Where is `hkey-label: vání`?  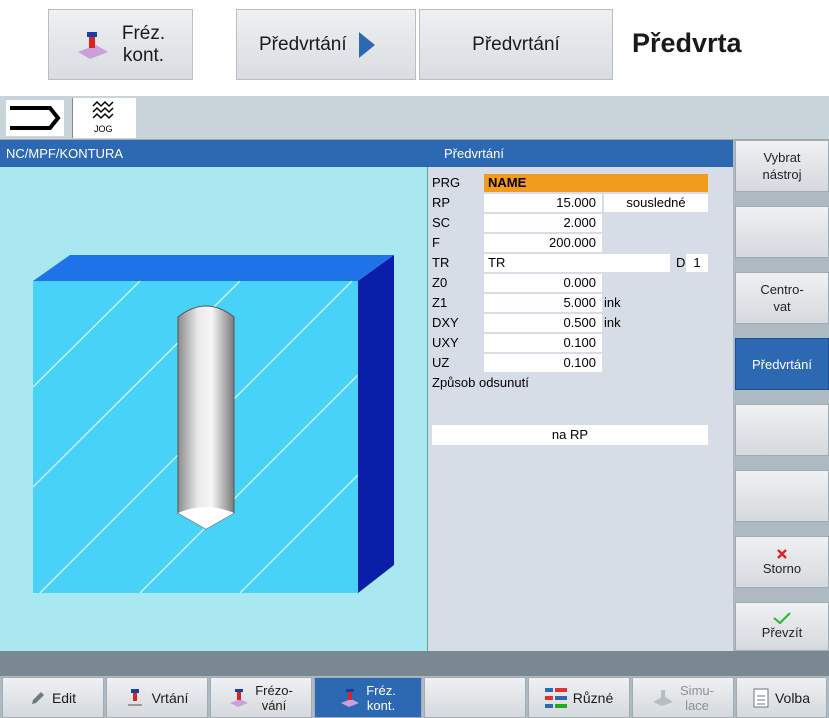 hkey-label: vání is located at coordinates (274, 705).